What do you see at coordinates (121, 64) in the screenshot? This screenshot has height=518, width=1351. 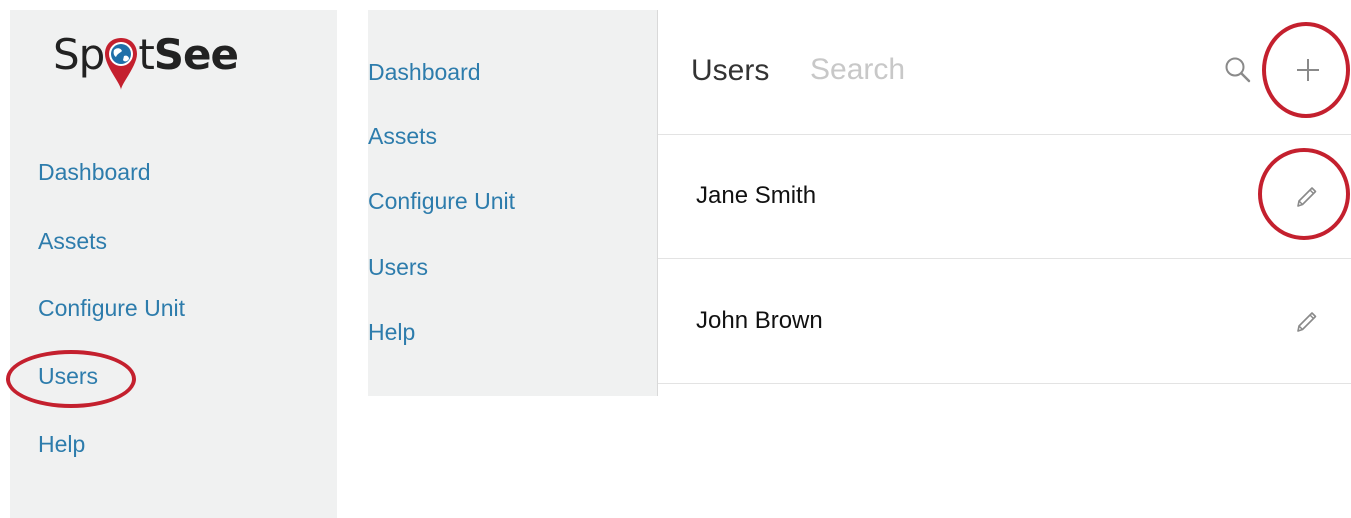 I see `map-pin-globe-icon` at bounding box center [121, 64].